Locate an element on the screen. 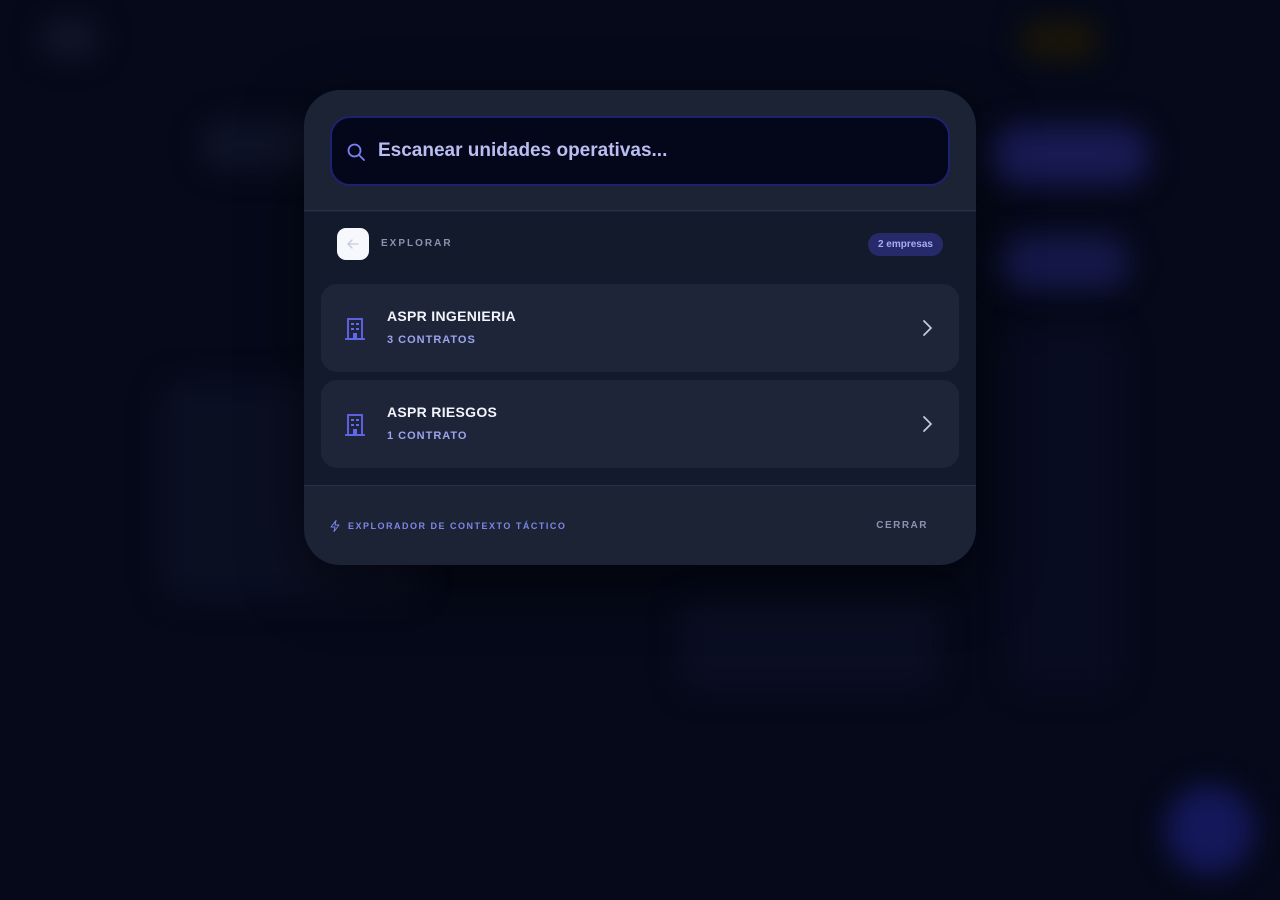 The image size is (1280, 900). company-item: ASPR RIESGOS 1 CONTRATO is located at coordinates (640, 424).